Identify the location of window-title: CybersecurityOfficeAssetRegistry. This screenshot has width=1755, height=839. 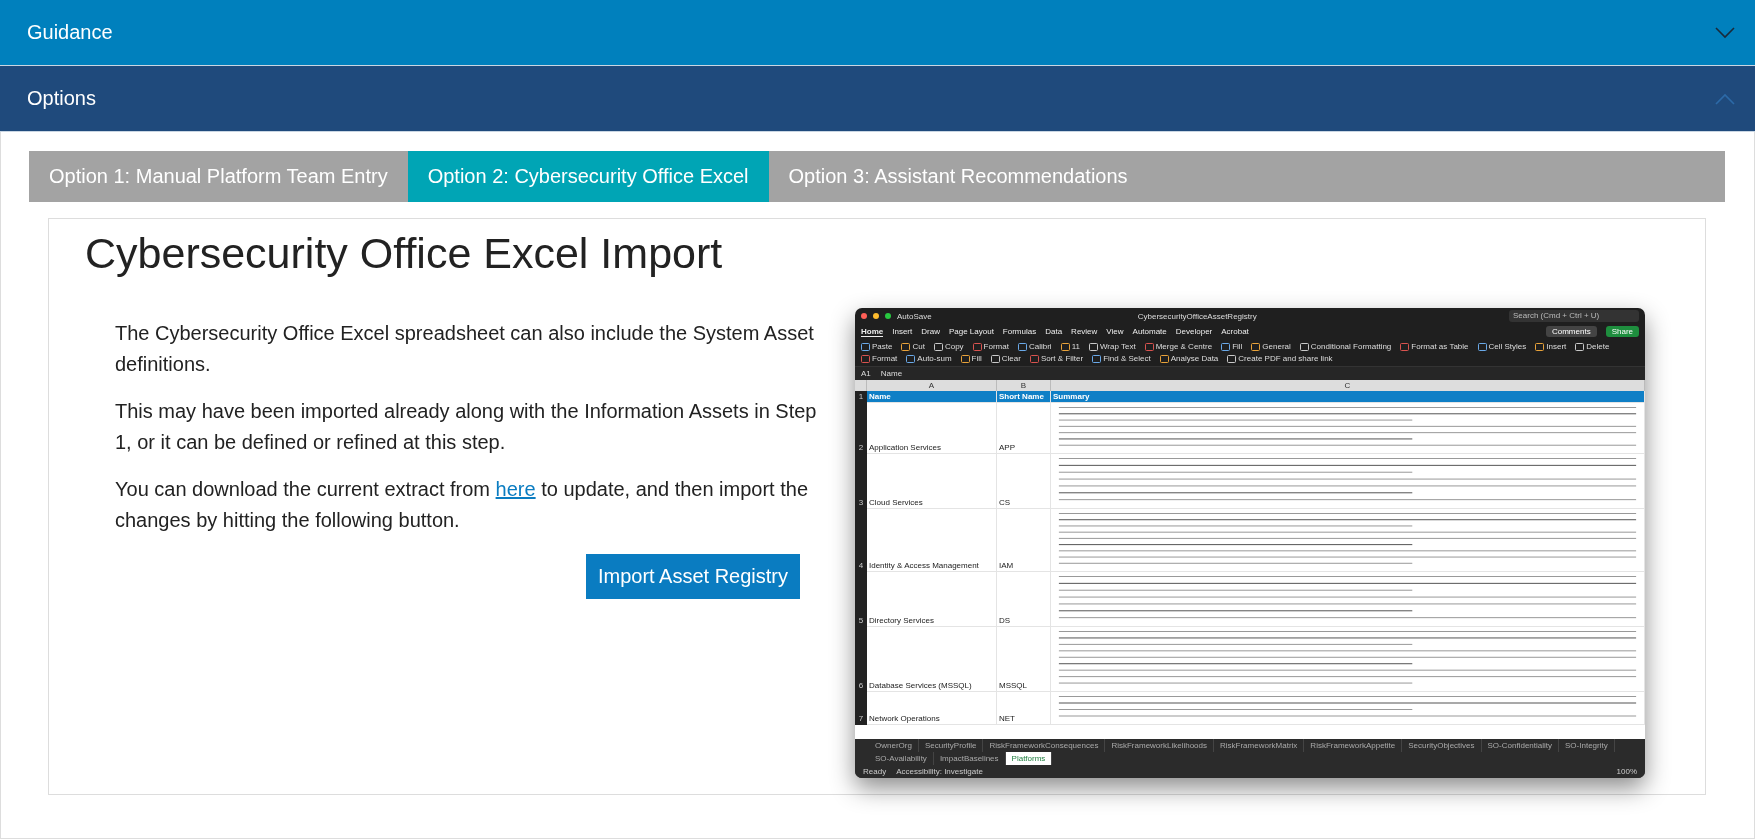
(1197, 316).